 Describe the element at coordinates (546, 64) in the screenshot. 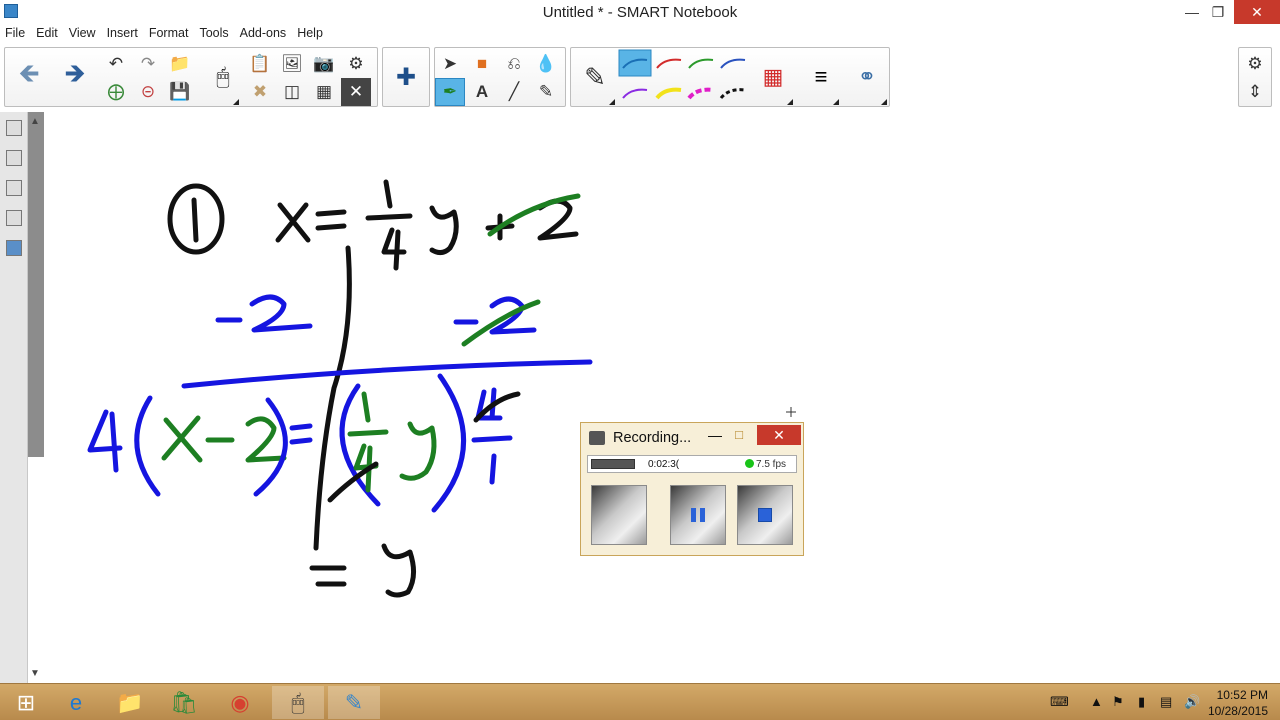

I see `fill-icon: 💧` at that location.